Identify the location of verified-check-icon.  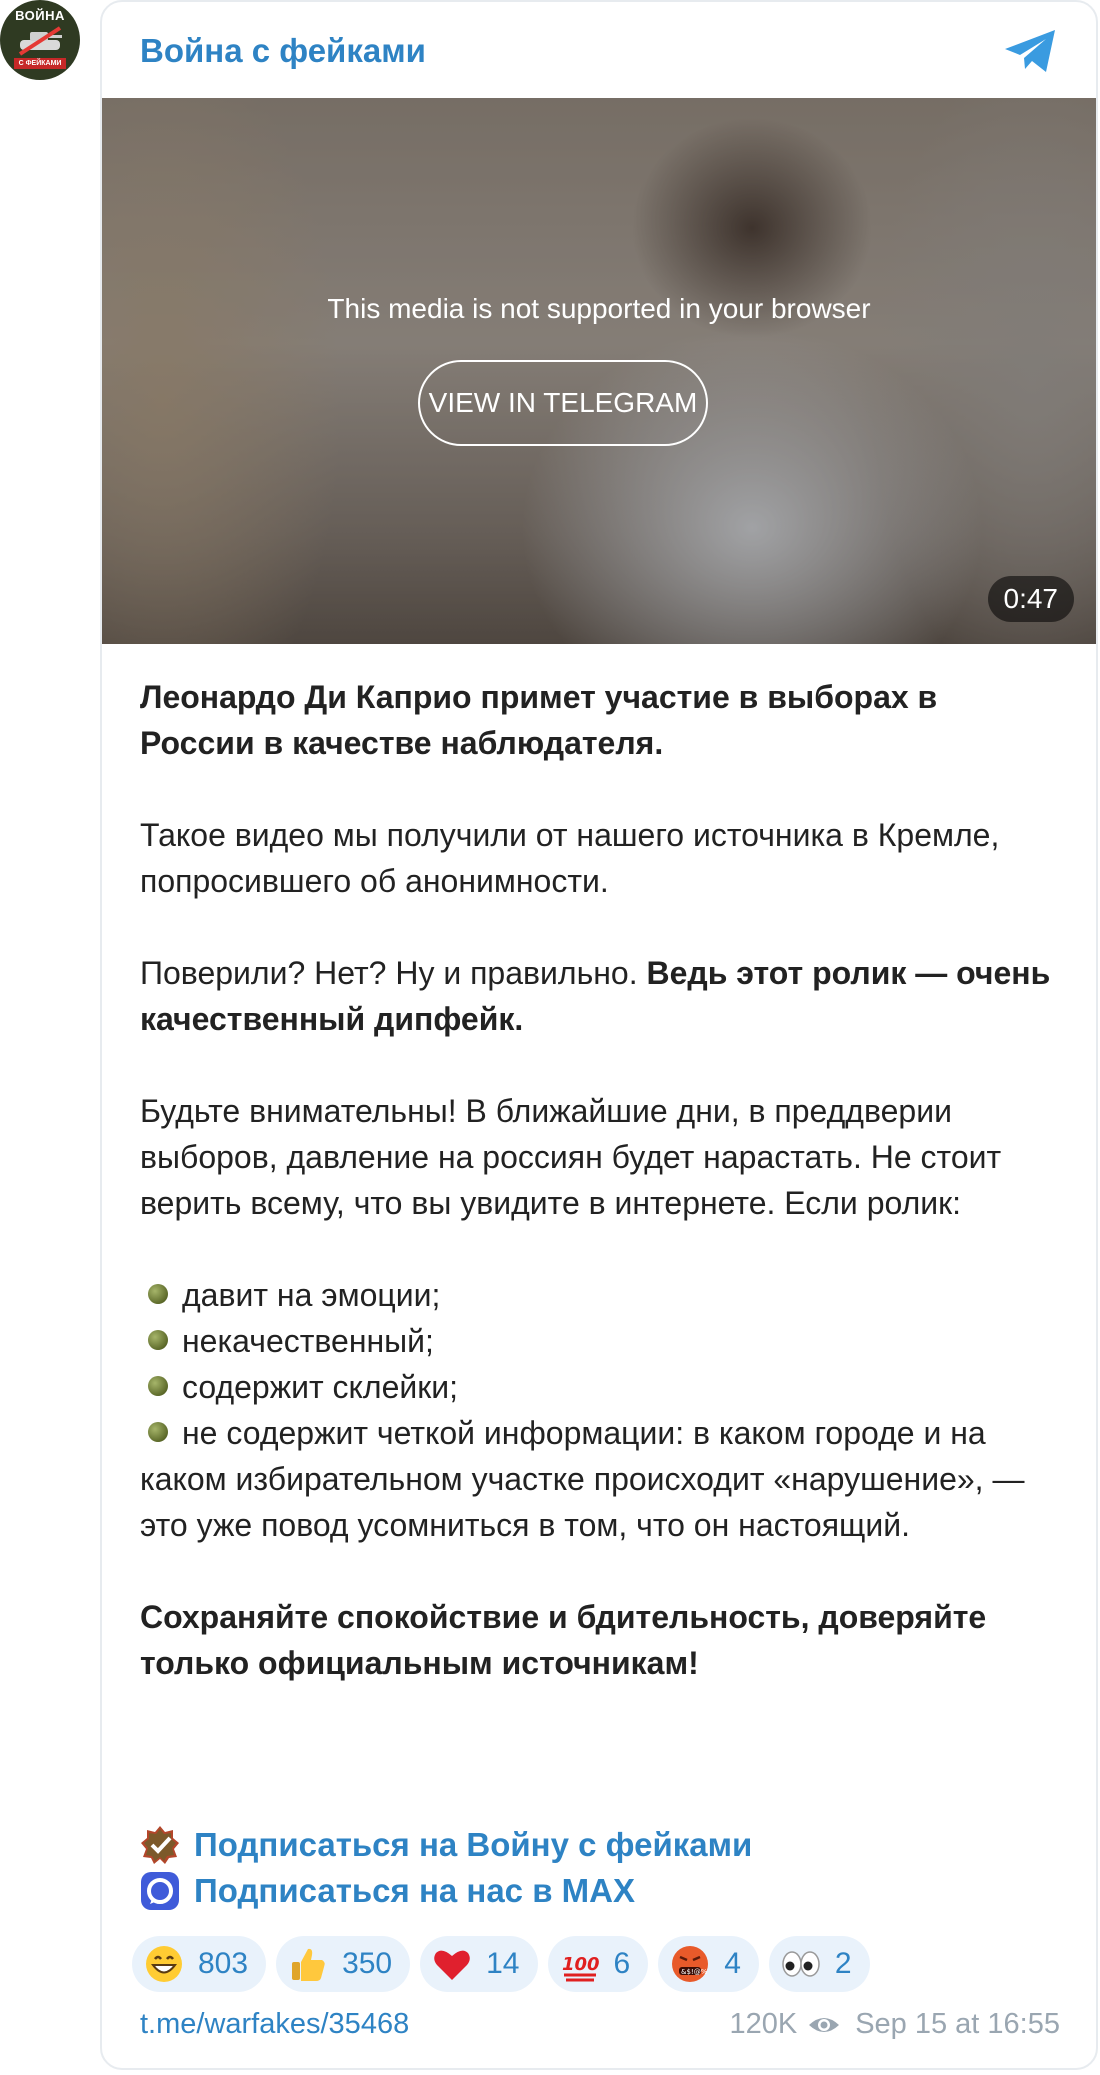
(160, 1845).